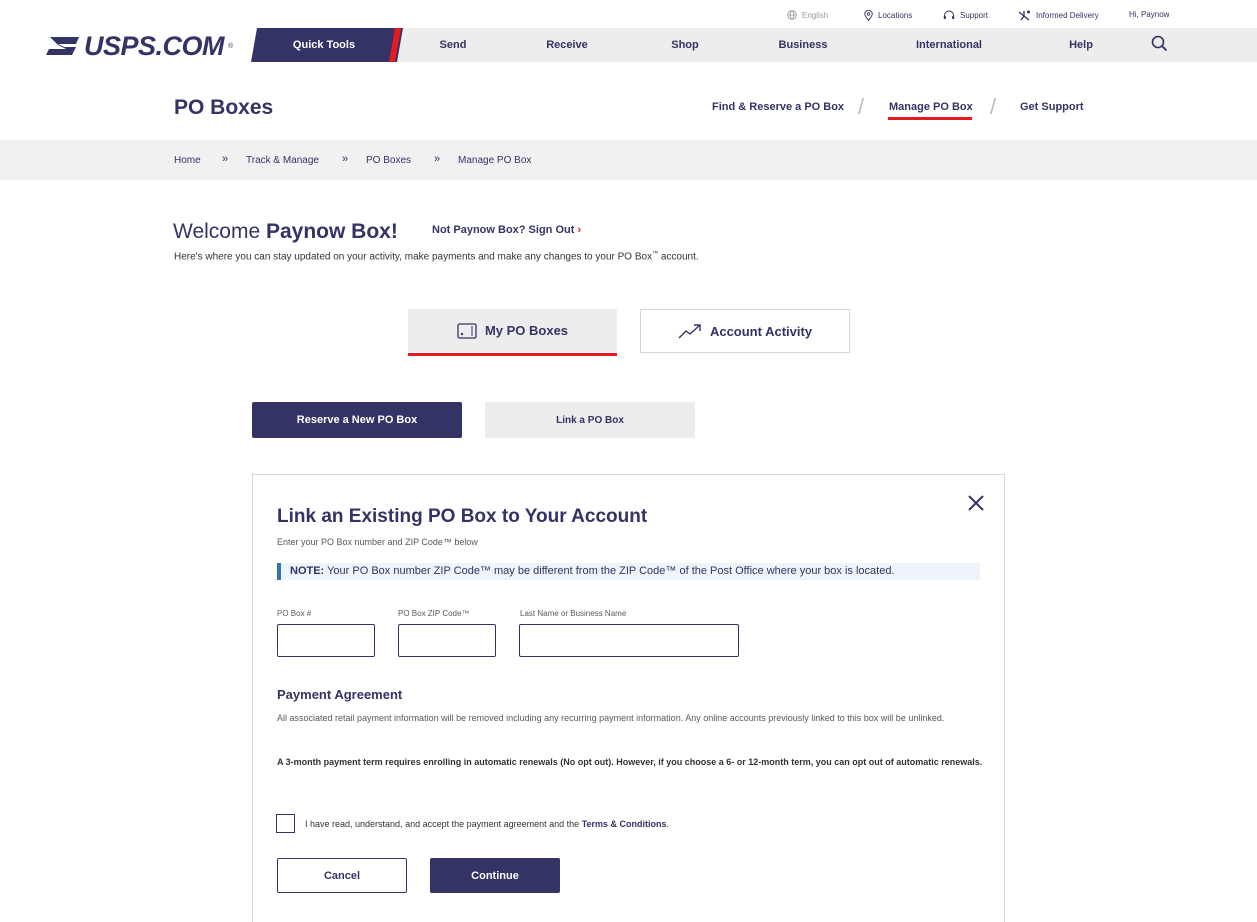 This screenshot has width=1257, height=922. What do you see at coordinates (685, 45) in the screenshot?
I see `nav-shop: Shop` at bounding box center [685, 45].